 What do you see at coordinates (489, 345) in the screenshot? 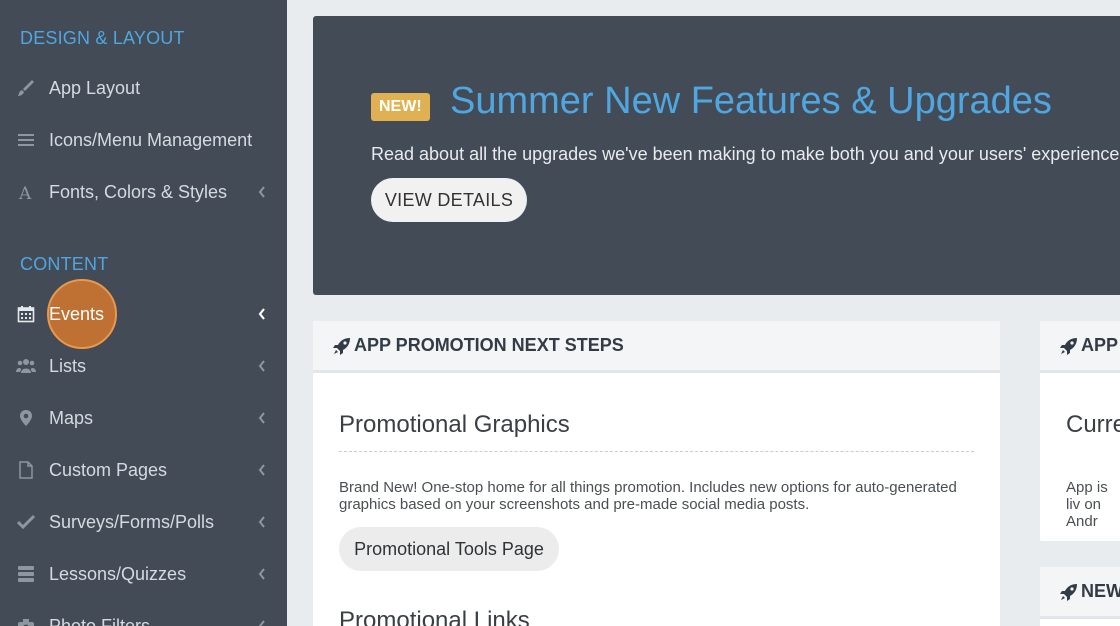
I see `card-title: APP PROMOTION NEXT STEPS` at bounding box center [489, 345].